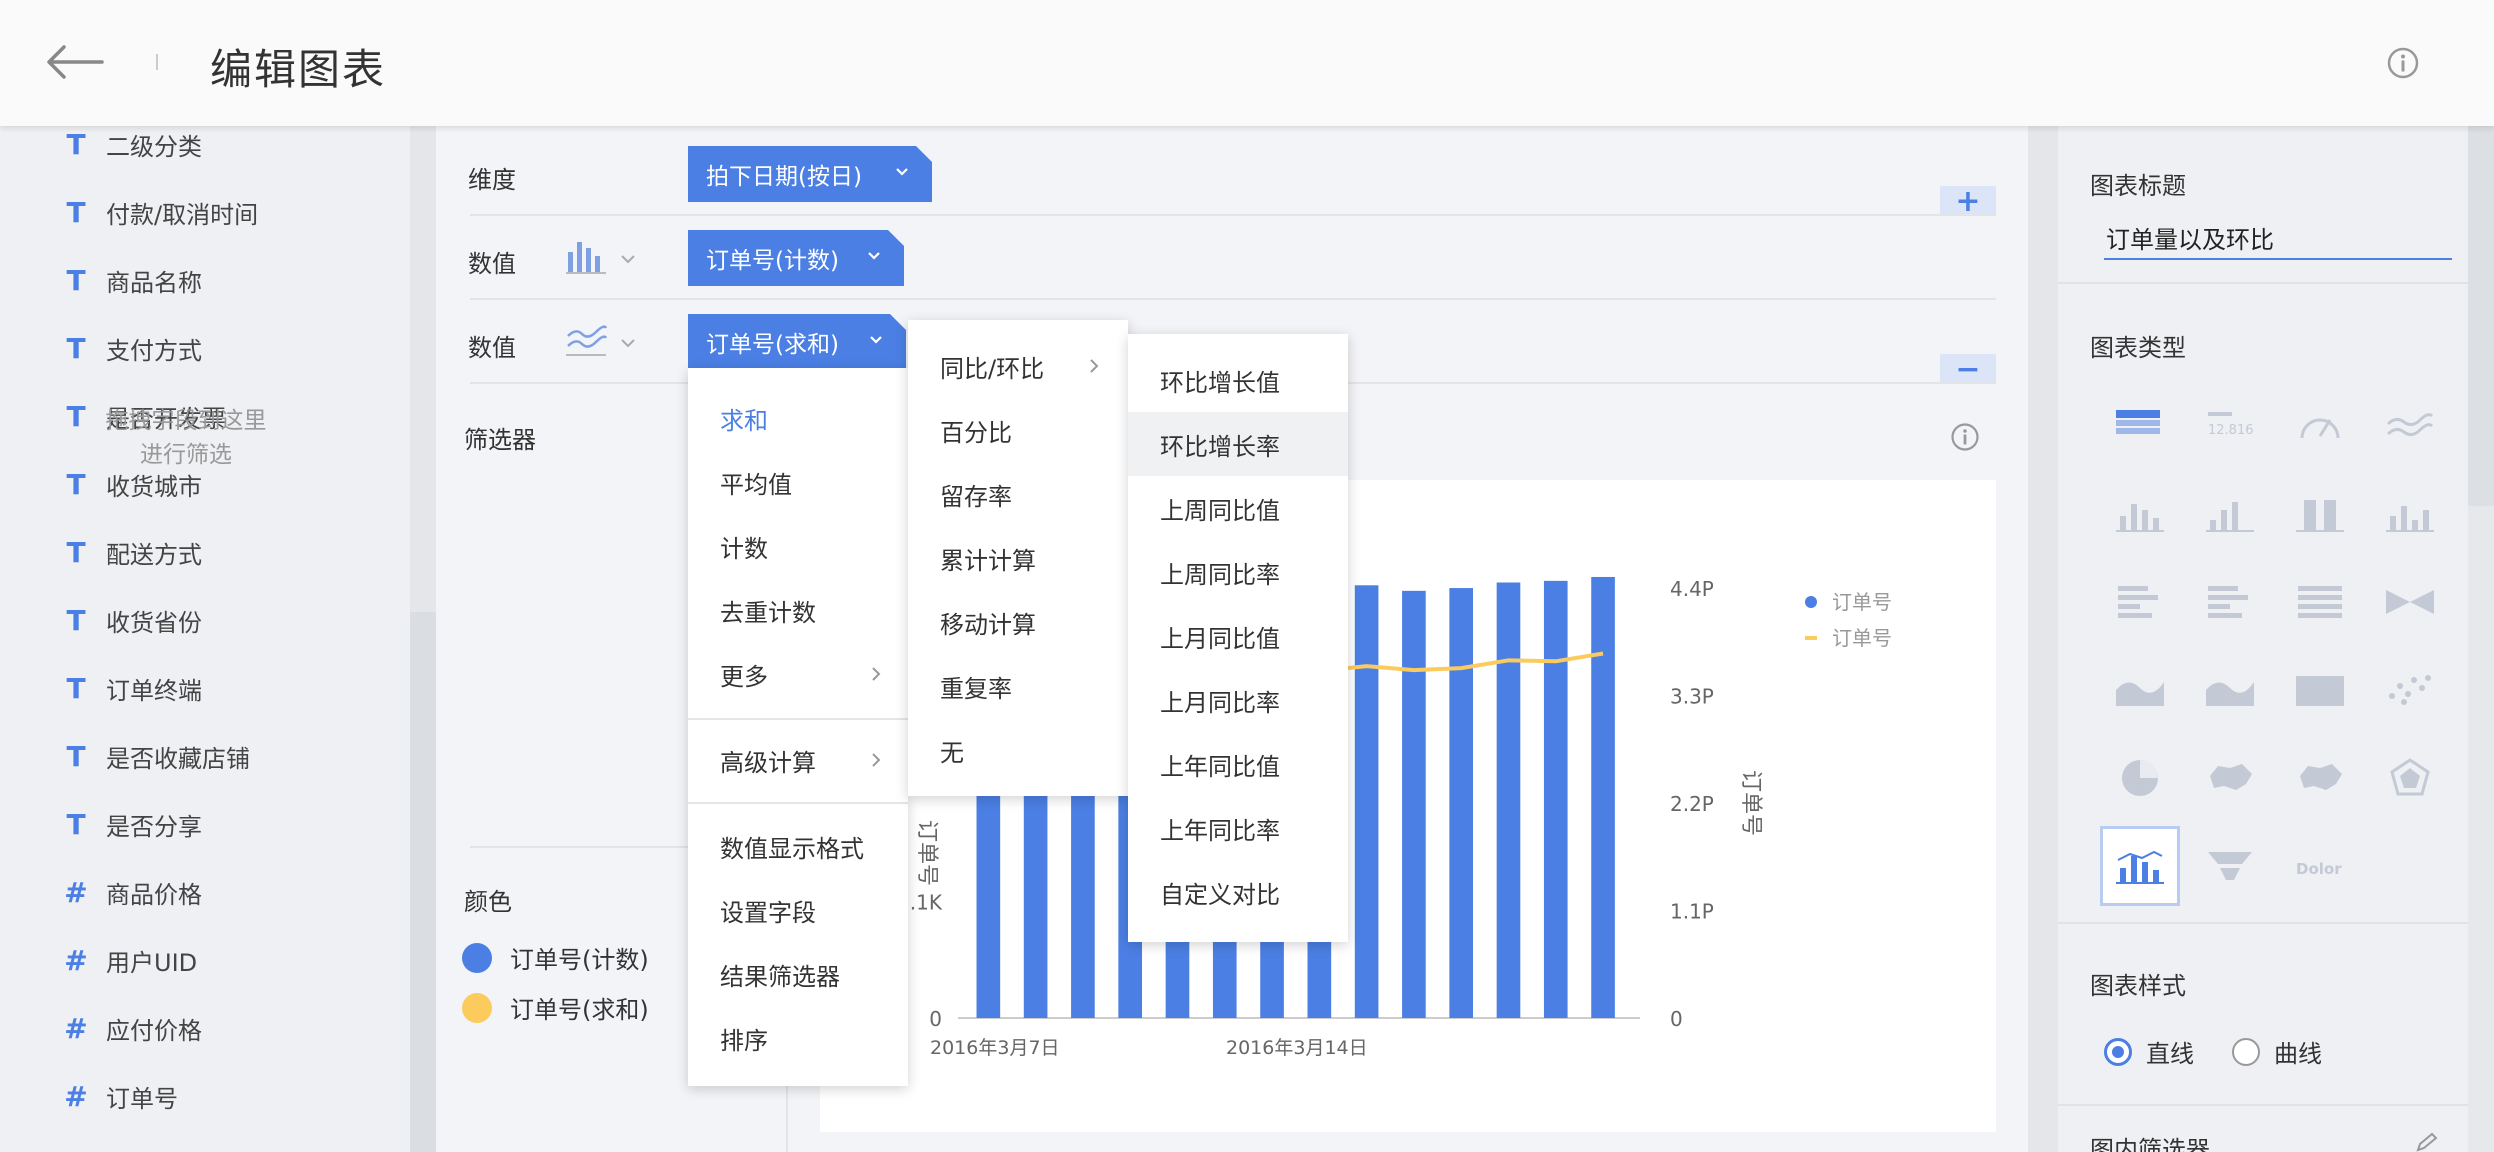  Describe the element at coordinates (2320, 866) in the screenshot. I see `chart-type-wordcloud-icon: Dolor` at that location.